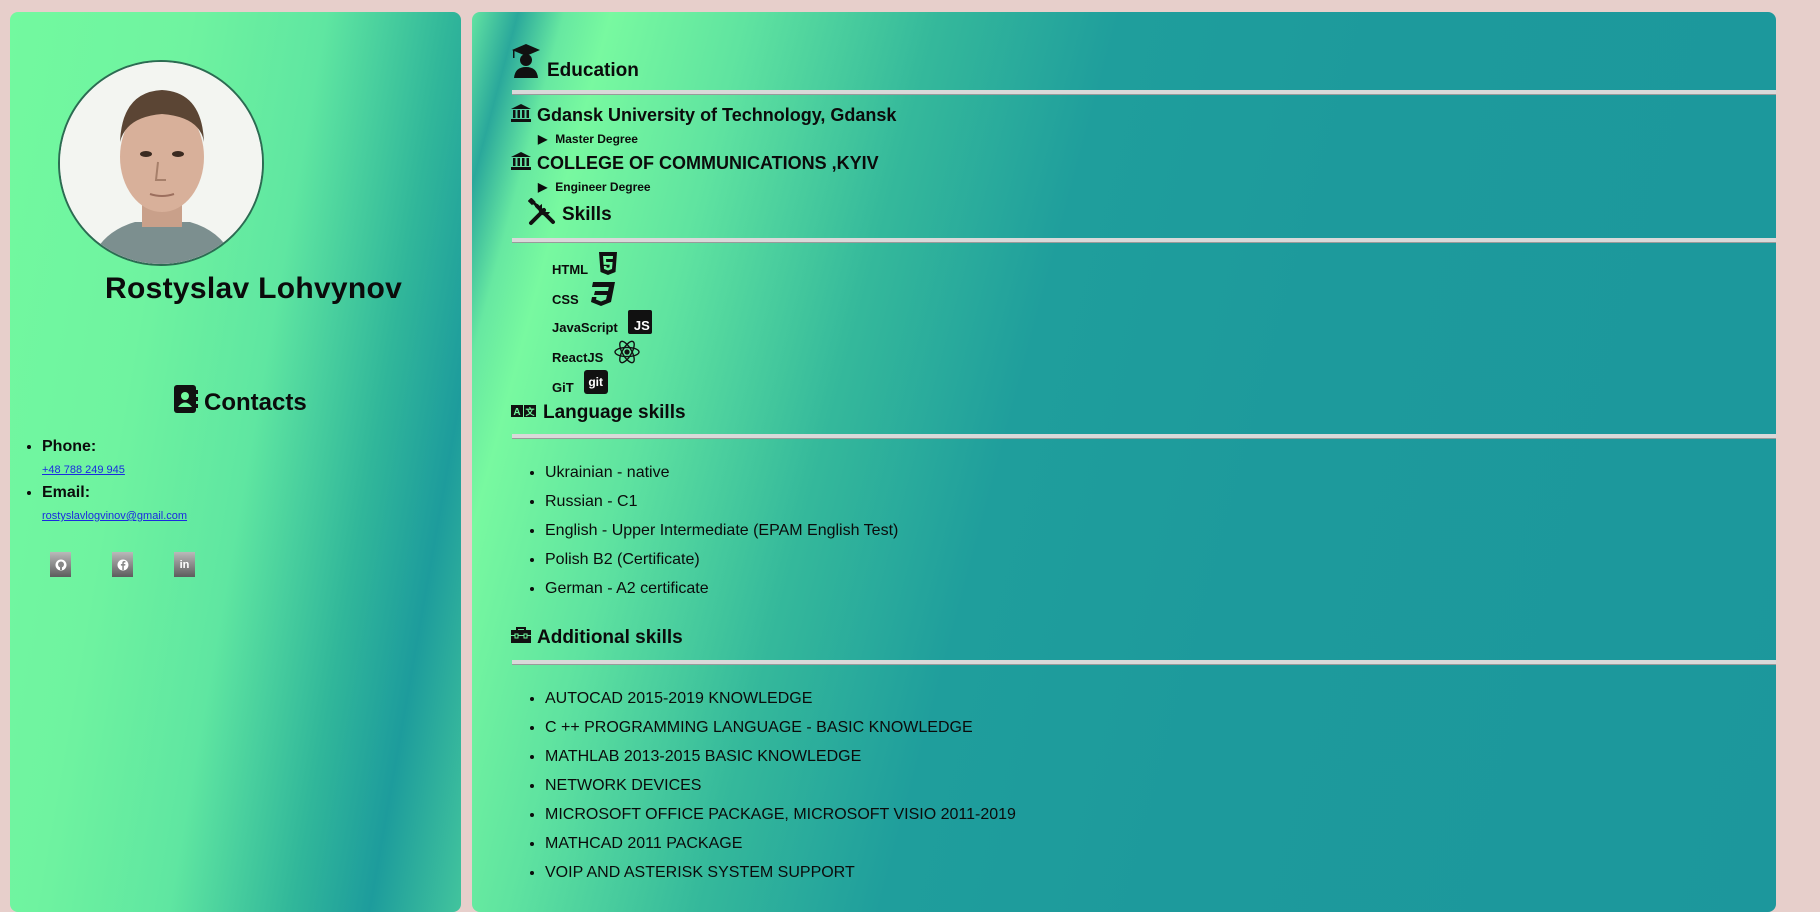 This screenshot has height=912, width=1820. What do you see at coordinates (587, 214) in the screenshot?
I see `skills-heading-text: Skills` at bounding box center [587, 214].